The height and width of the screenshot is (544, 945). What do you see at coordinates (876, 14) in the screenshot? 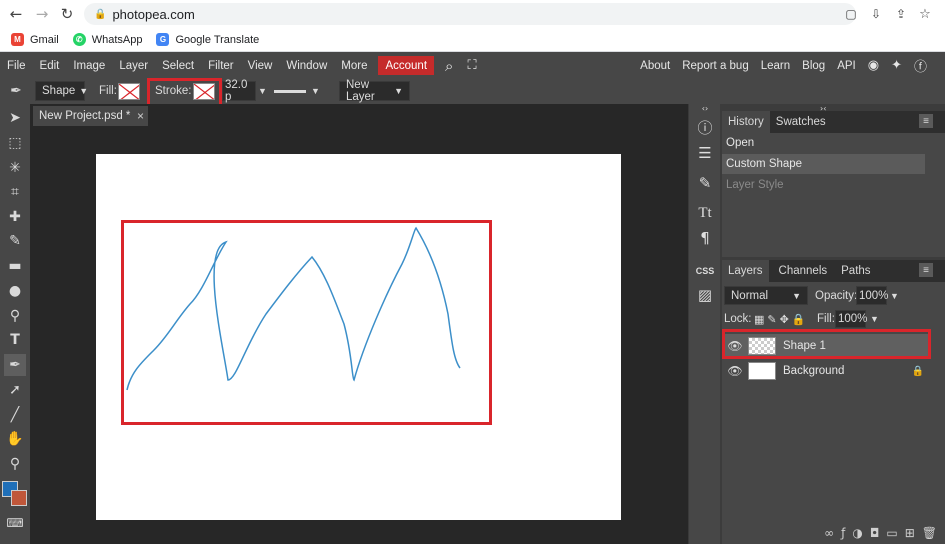
I see `install-icon: ⇩` at bounding box center [876, 14].